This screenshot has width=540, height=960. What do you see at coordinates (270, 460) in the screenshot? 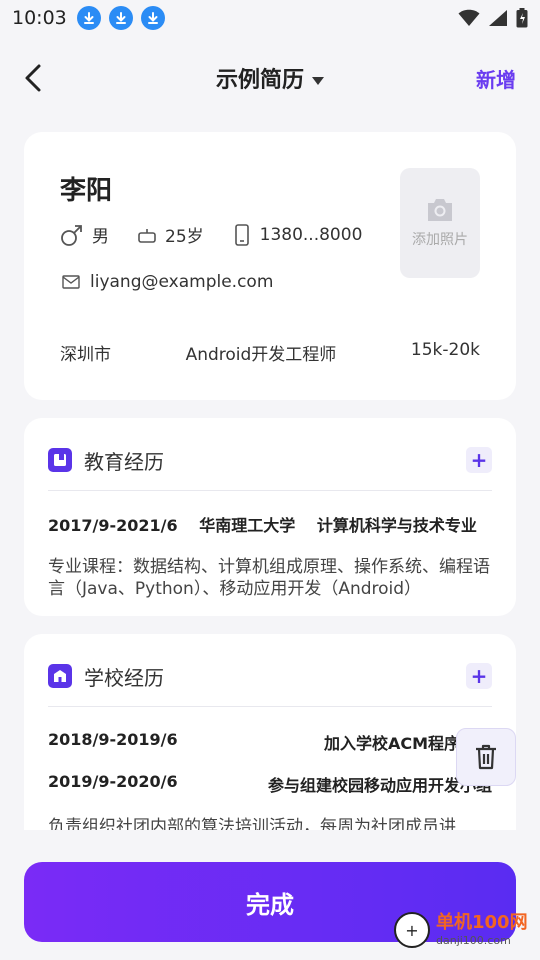
I see `education-header: 教育经历 +` at bounding box center [270, 460].